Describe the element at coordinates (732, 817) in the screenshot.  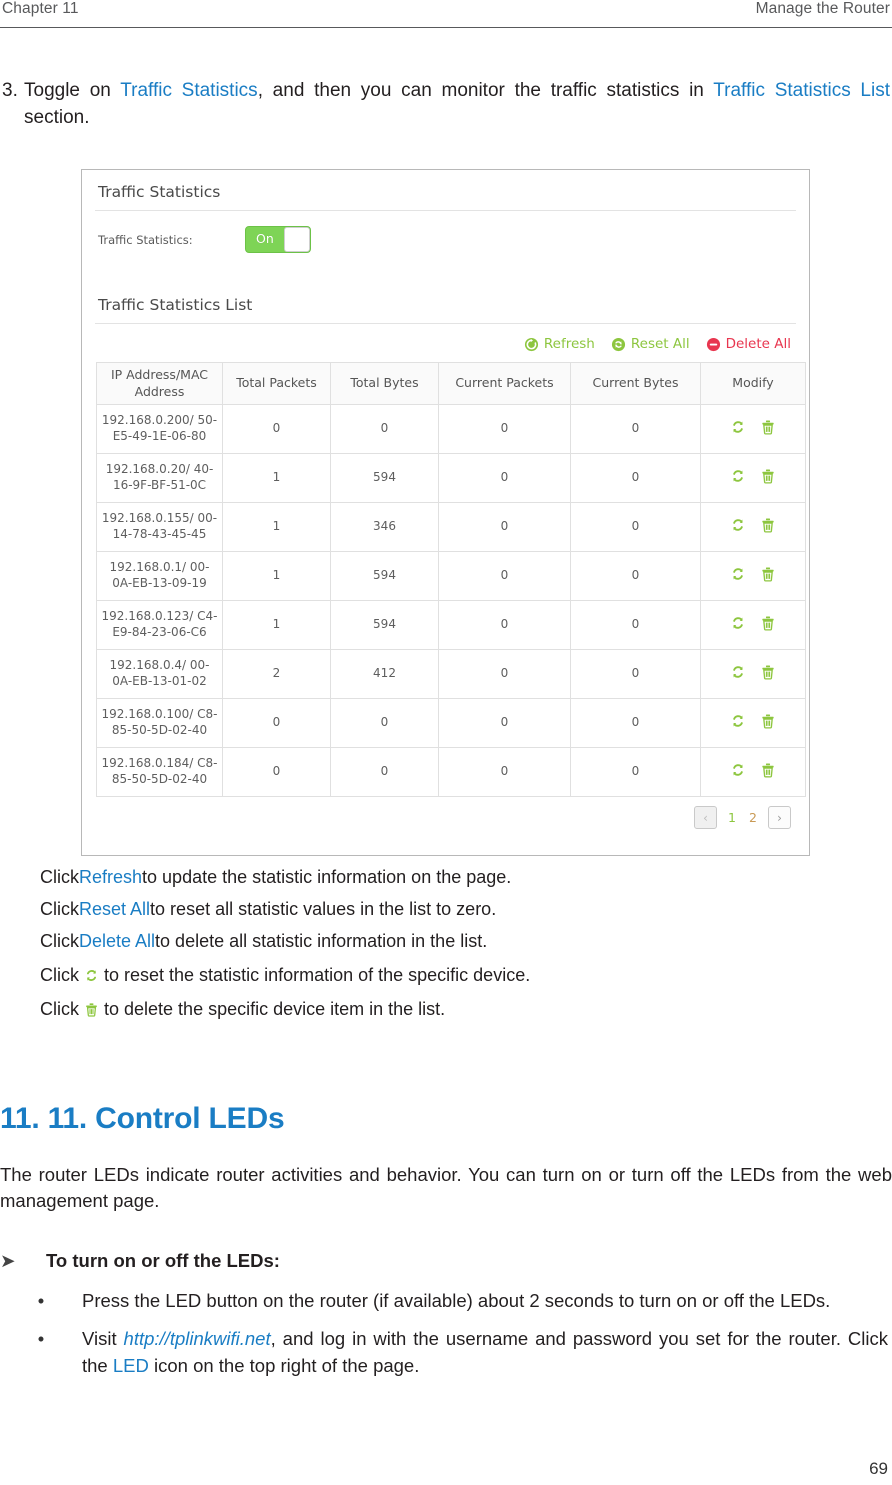
I see `pagination-page-1: 1` at that location.